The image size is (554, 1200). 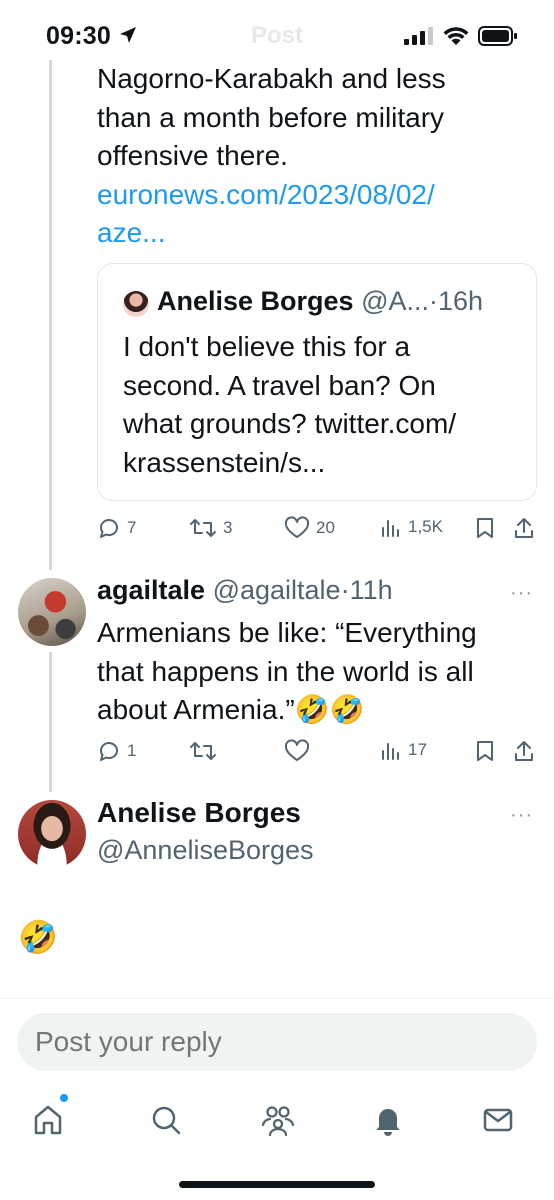 What do you see at coordinates (192, 155) in the screenshot?
I see `tweet-text-line: offensive there.` at bounding box center [192, 155].